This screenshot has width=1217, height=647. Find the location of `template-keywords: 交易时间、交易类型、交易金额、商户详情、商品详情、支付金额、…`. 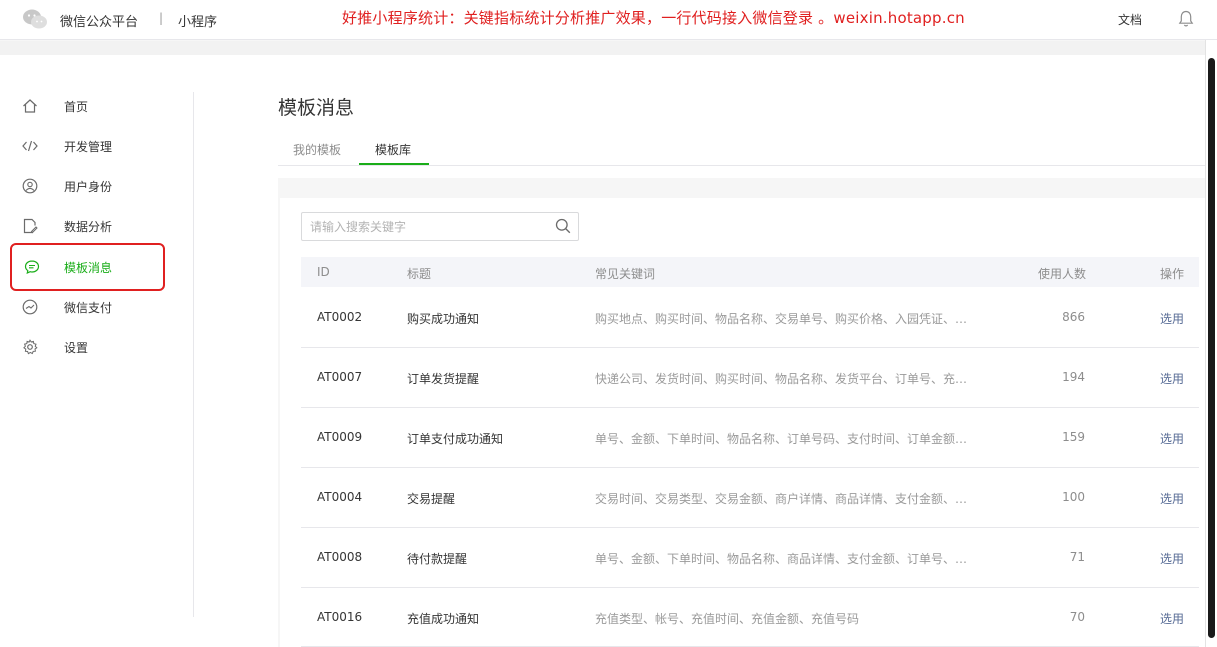

template-keywords: 交易时间、交易类型、交易金额、商户详情、商品详情、支付金额、… is located at coordinates (781, 499).